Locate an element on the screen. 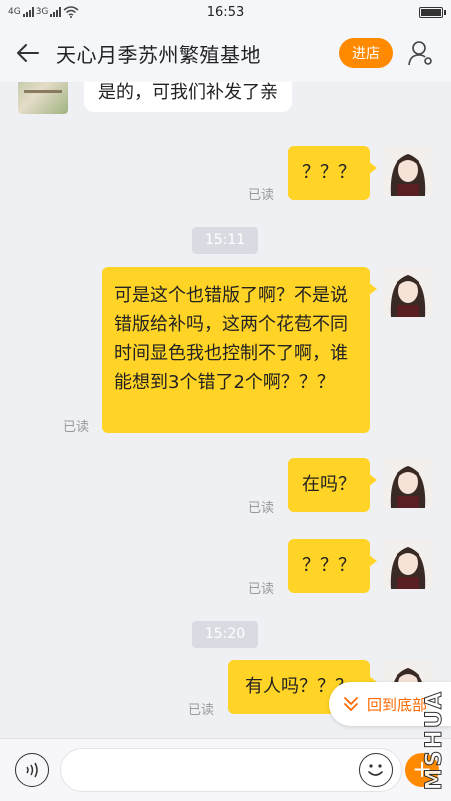  signal-label-2: 3G is located at coordinates (42, 12).